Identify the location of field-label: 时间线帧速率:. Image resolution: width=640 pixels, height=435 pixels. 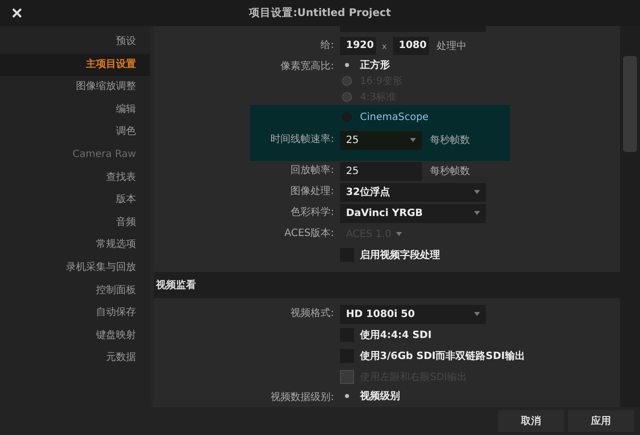
(302, 139).